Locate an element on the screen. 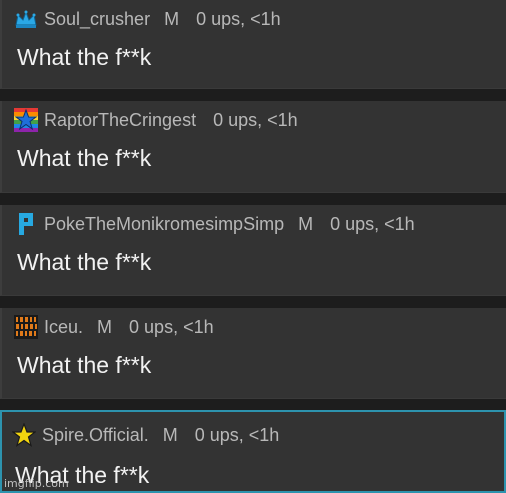 The height and width of the screenshot is (493, 506). comment-username: PokeTheMonikromesimpSimp is located at coordinates (164, 224).